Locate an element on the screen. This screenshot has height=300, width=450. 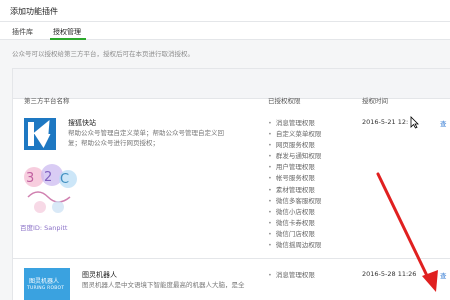
permission-item: 用户管理权限 is located at coordinates (294, 167).